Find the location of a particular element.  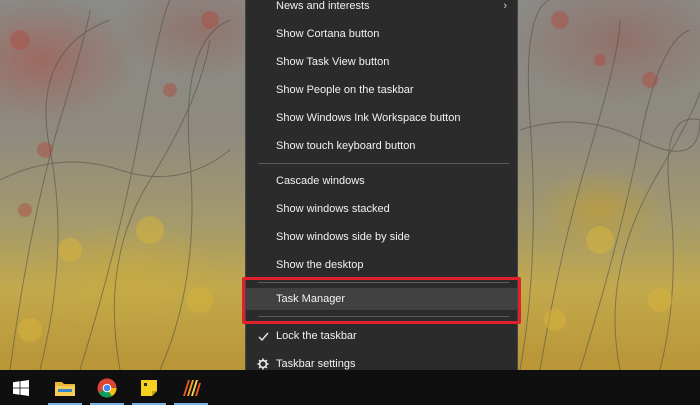

start-button is located at coordinates (21, 387).